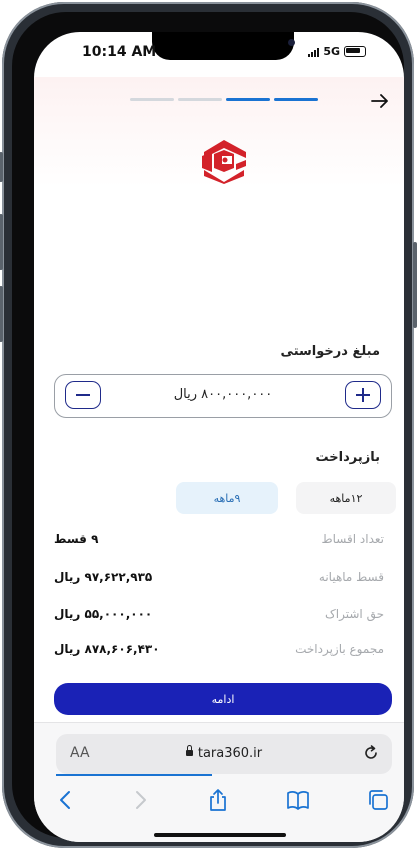  What do you see at coordinates (76, 539) in the screenshot?
I see `detail-value: ۹ قسط` at bounding box center [76, 539].